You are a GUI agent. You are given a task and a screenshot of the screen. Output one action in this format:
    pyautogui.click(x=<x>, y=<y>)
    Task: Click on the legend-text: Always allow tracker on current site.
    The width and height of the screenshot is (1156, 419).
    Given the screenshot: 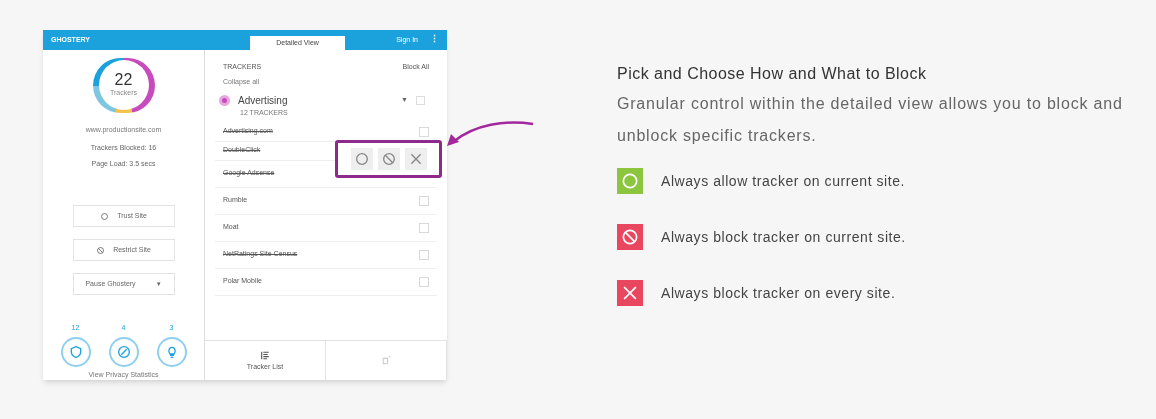 What is the action you would take?
    pyautogui.click(x=783, y=181)
    